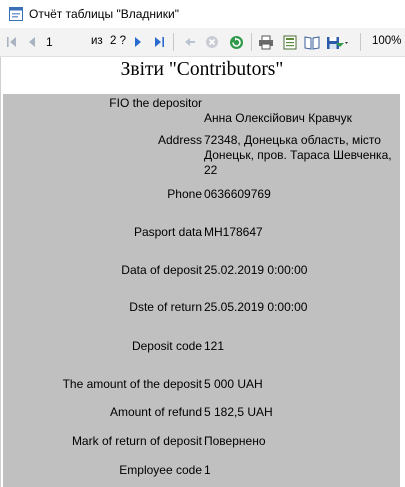  I want to click on field-value: Анна Олексійович Кравчук, so click(278, 118).